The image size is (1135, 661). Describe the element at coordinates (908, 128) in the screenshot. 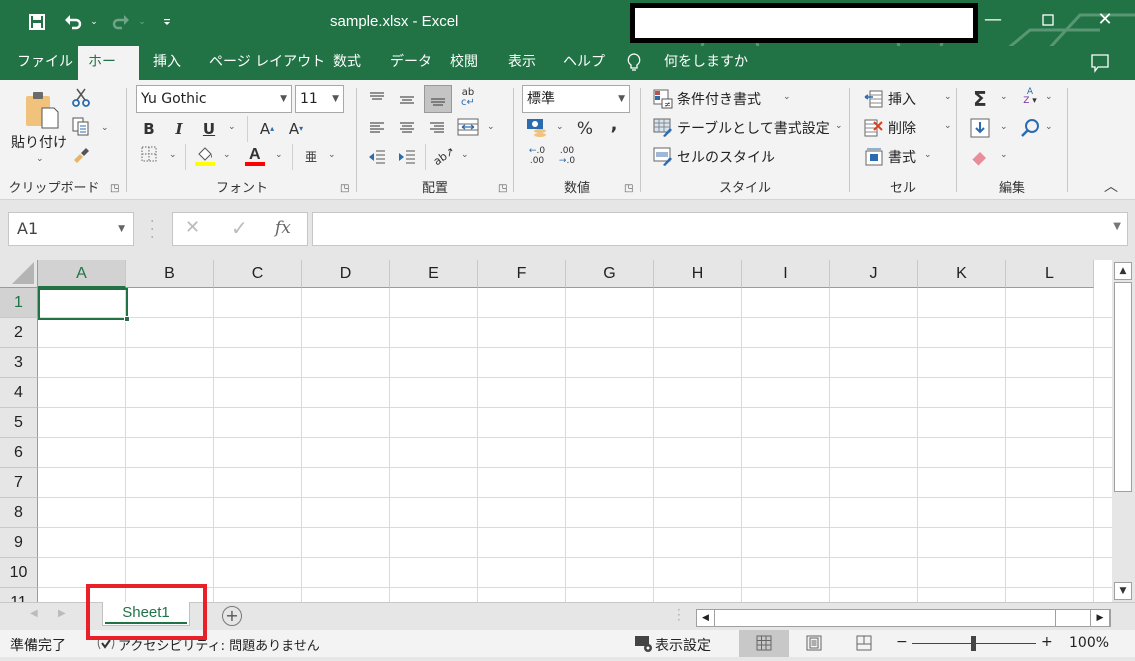

I see `delete-cells-button: 削除 ⌄` at that location.